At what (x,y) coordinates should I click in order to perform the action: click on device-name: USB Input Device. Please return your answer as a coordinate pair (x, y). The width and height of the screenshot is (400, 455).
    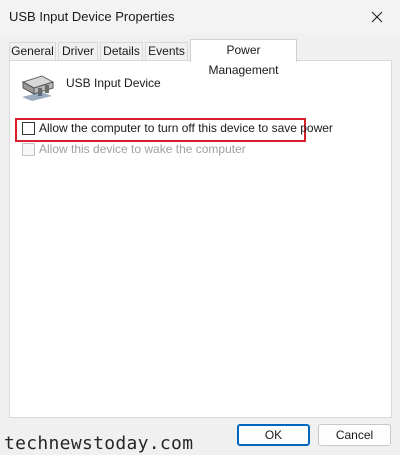
    Looking at the image, I should click on (113, 83).